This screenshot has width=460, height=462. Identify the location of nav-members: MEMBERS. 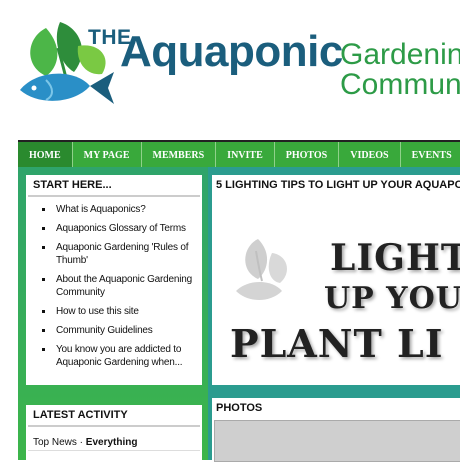
(179, 155).